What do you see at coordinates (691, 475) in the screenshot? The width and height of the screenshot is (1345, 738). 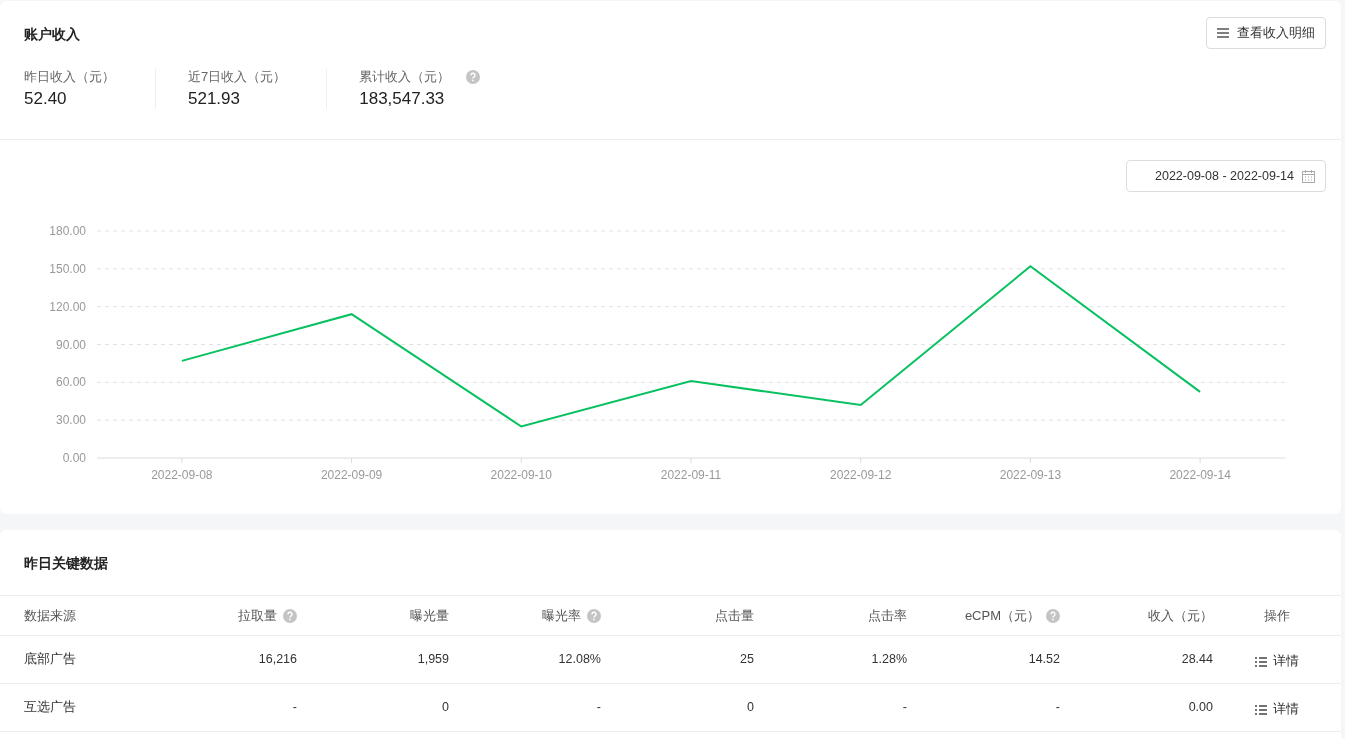 I see `x-axis-label: 2022-09-11` at bounding box center [691, 475].